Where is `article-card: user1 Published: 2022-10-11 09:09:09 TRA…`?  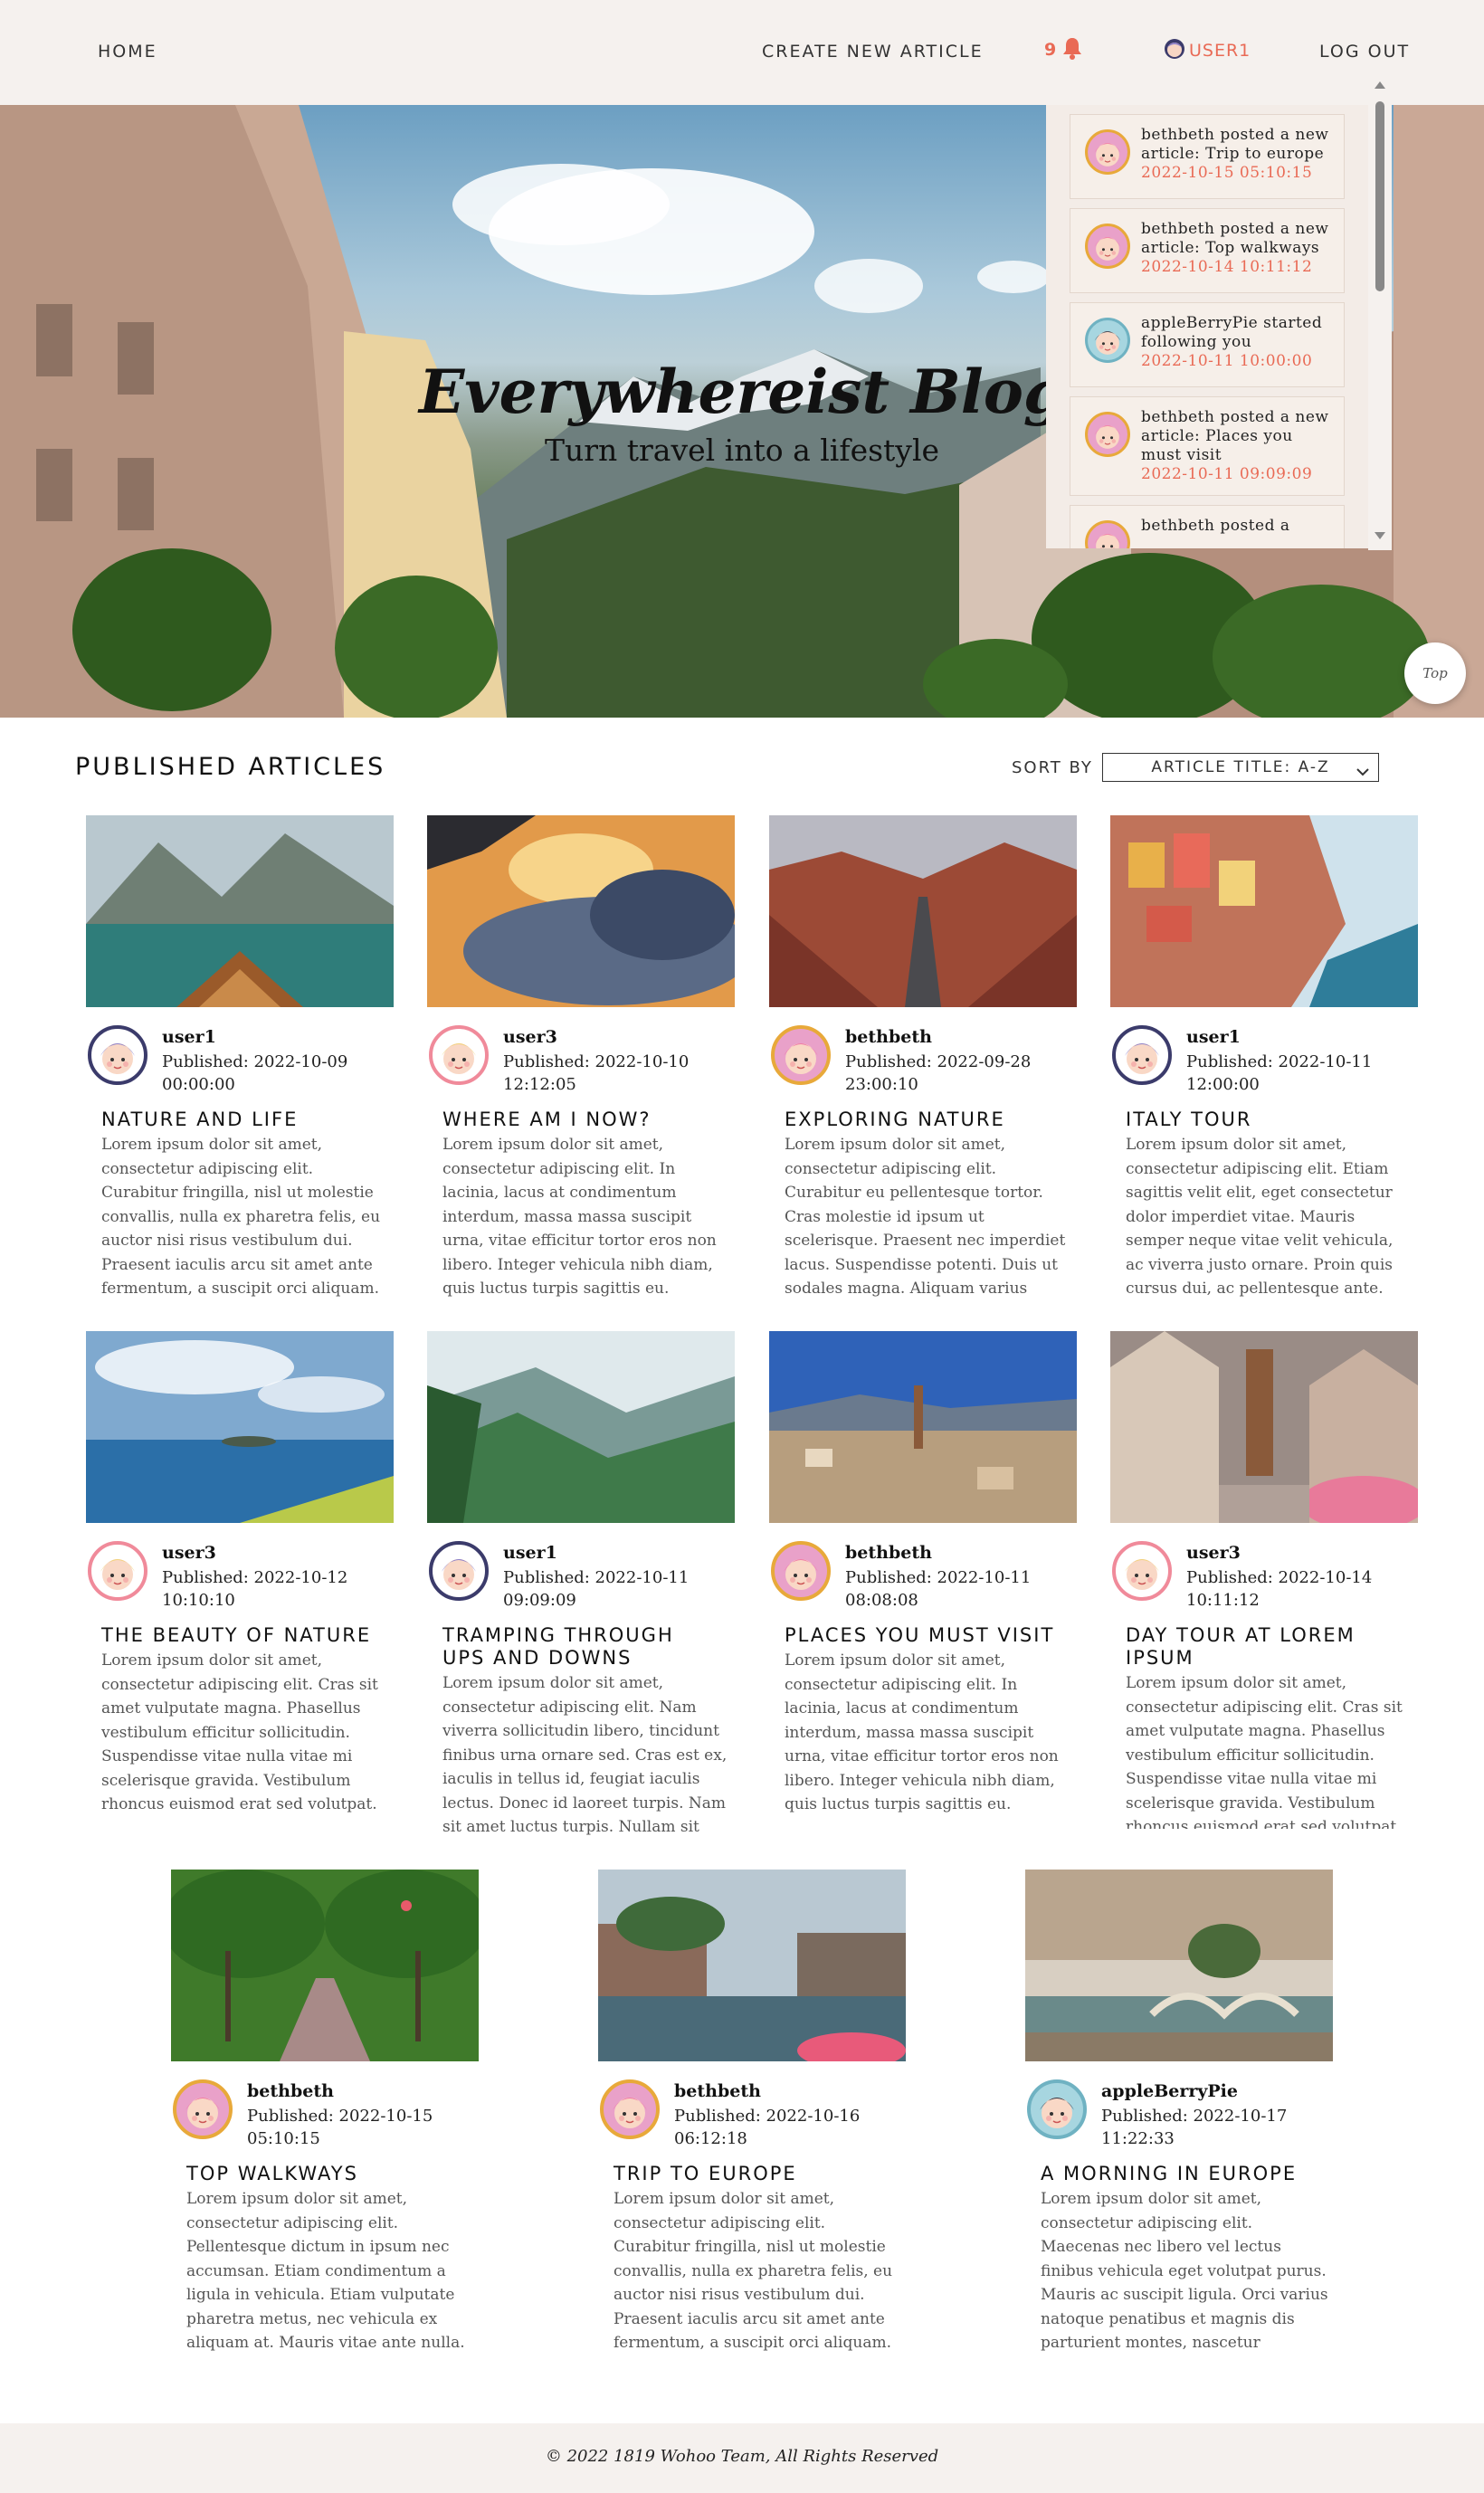
article-card: user1 Published: 2022-10-11 09:09:09 TRA… is located at coordinates (581, 1589).